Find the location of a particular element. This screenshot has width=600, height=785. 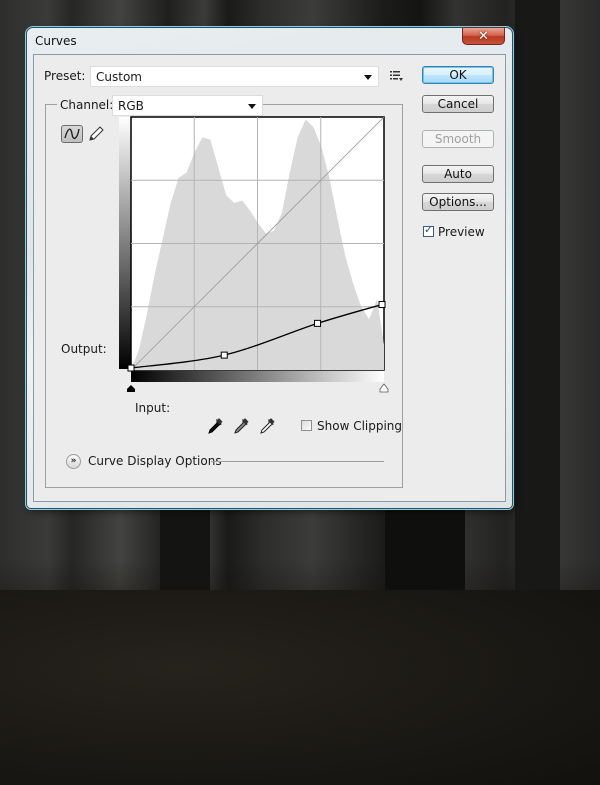

curve-tool-button is located at coordinates (72, 134).